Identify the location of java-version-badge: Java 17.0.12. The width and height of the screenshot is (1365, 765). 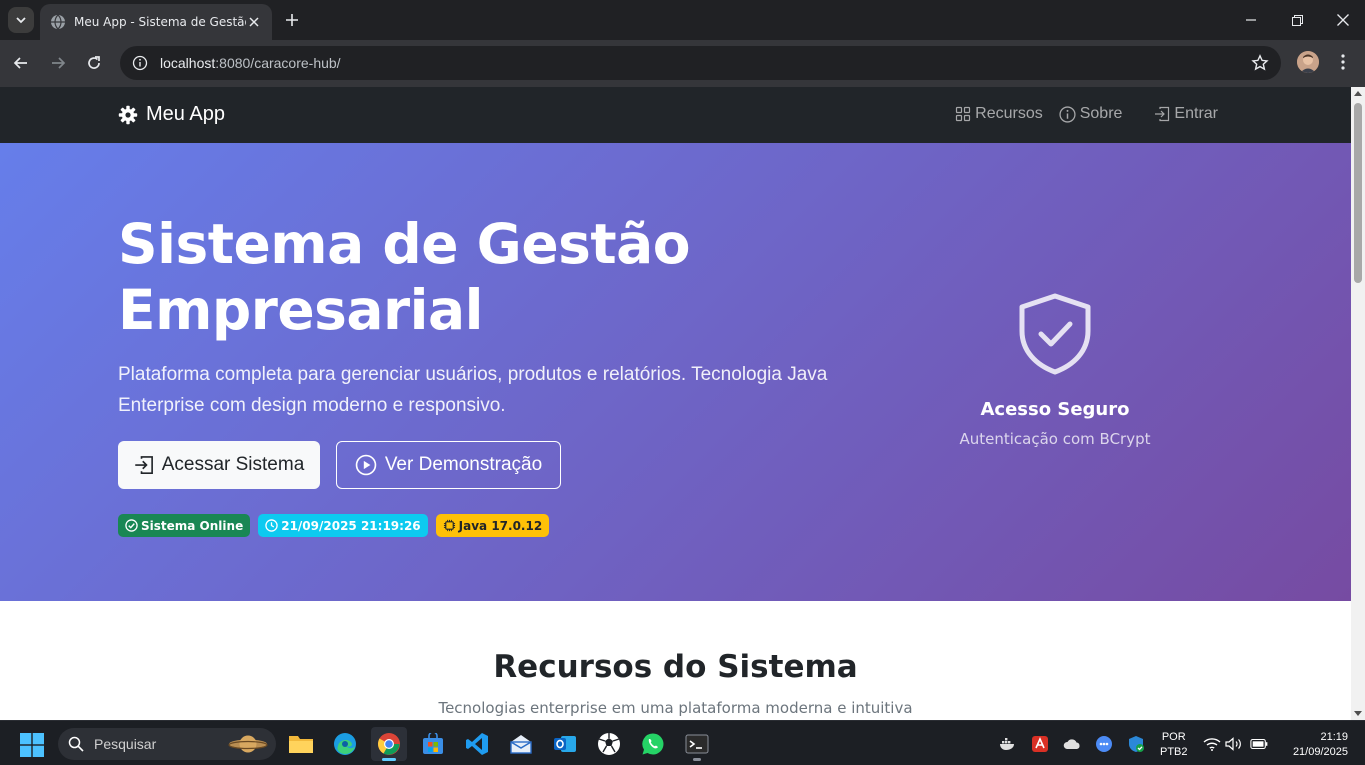
(492, 525).